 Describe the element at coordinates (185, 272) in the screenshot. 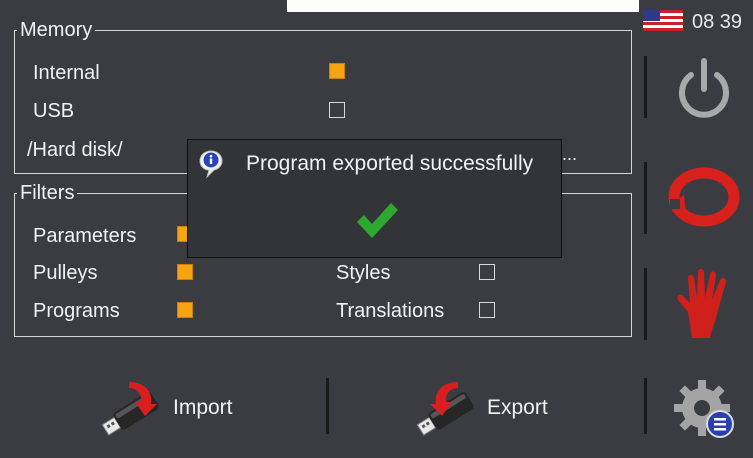

I see `filter-pulleys-checkbox` at that location.